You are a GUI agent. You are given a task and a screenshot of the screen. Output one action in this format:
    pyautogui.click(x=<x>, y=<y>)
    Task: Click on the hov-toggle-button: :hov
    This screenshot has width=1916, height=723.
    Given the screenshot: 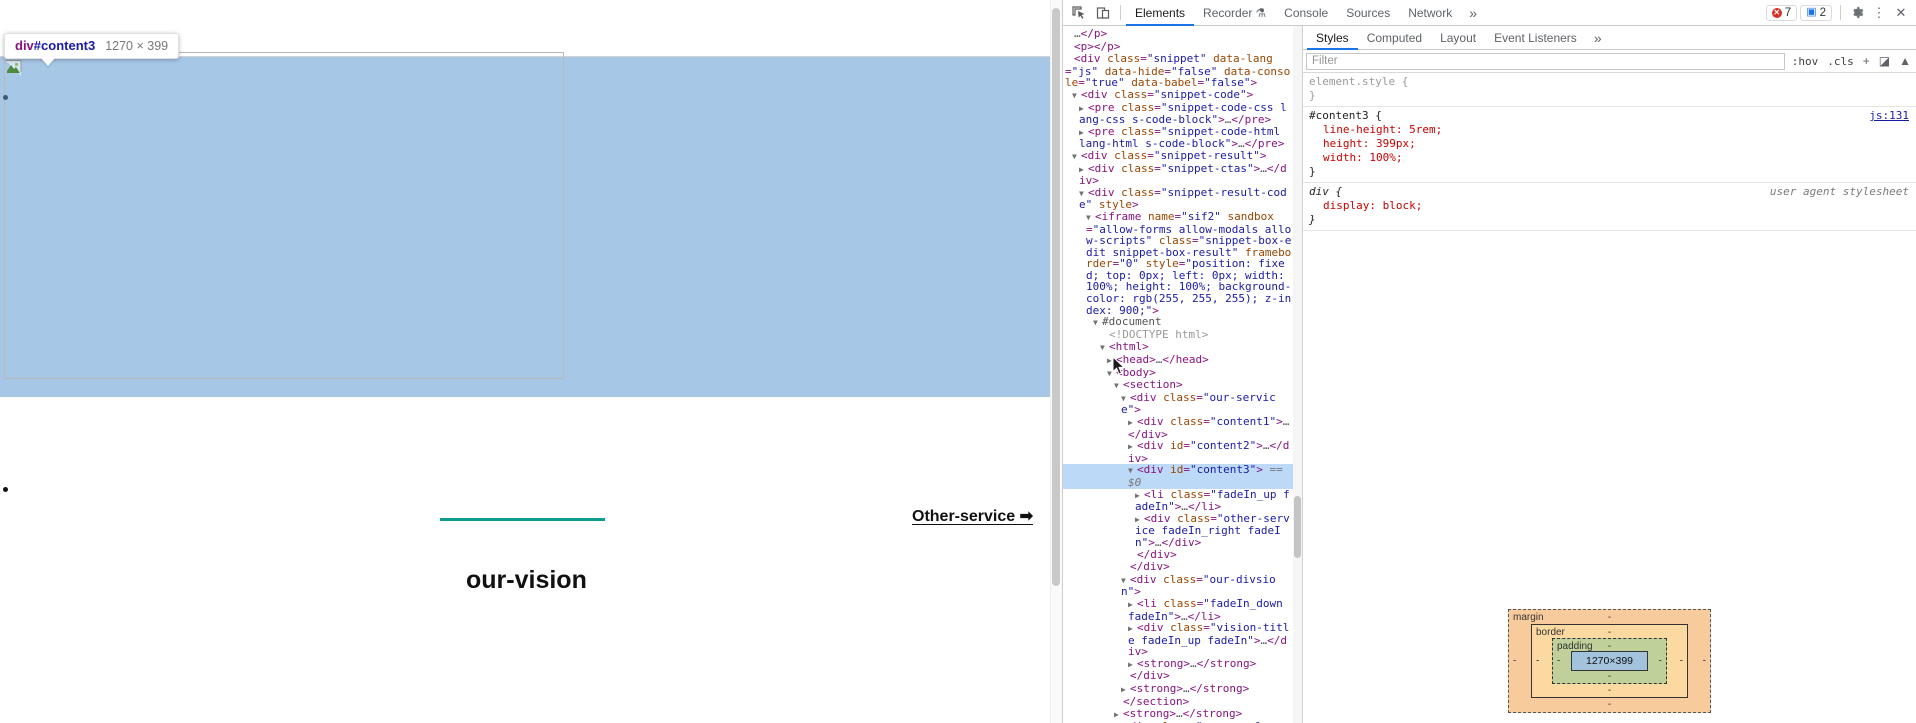 What is the action you would take?
    pyautogui.click(x=1805, y=61)
    